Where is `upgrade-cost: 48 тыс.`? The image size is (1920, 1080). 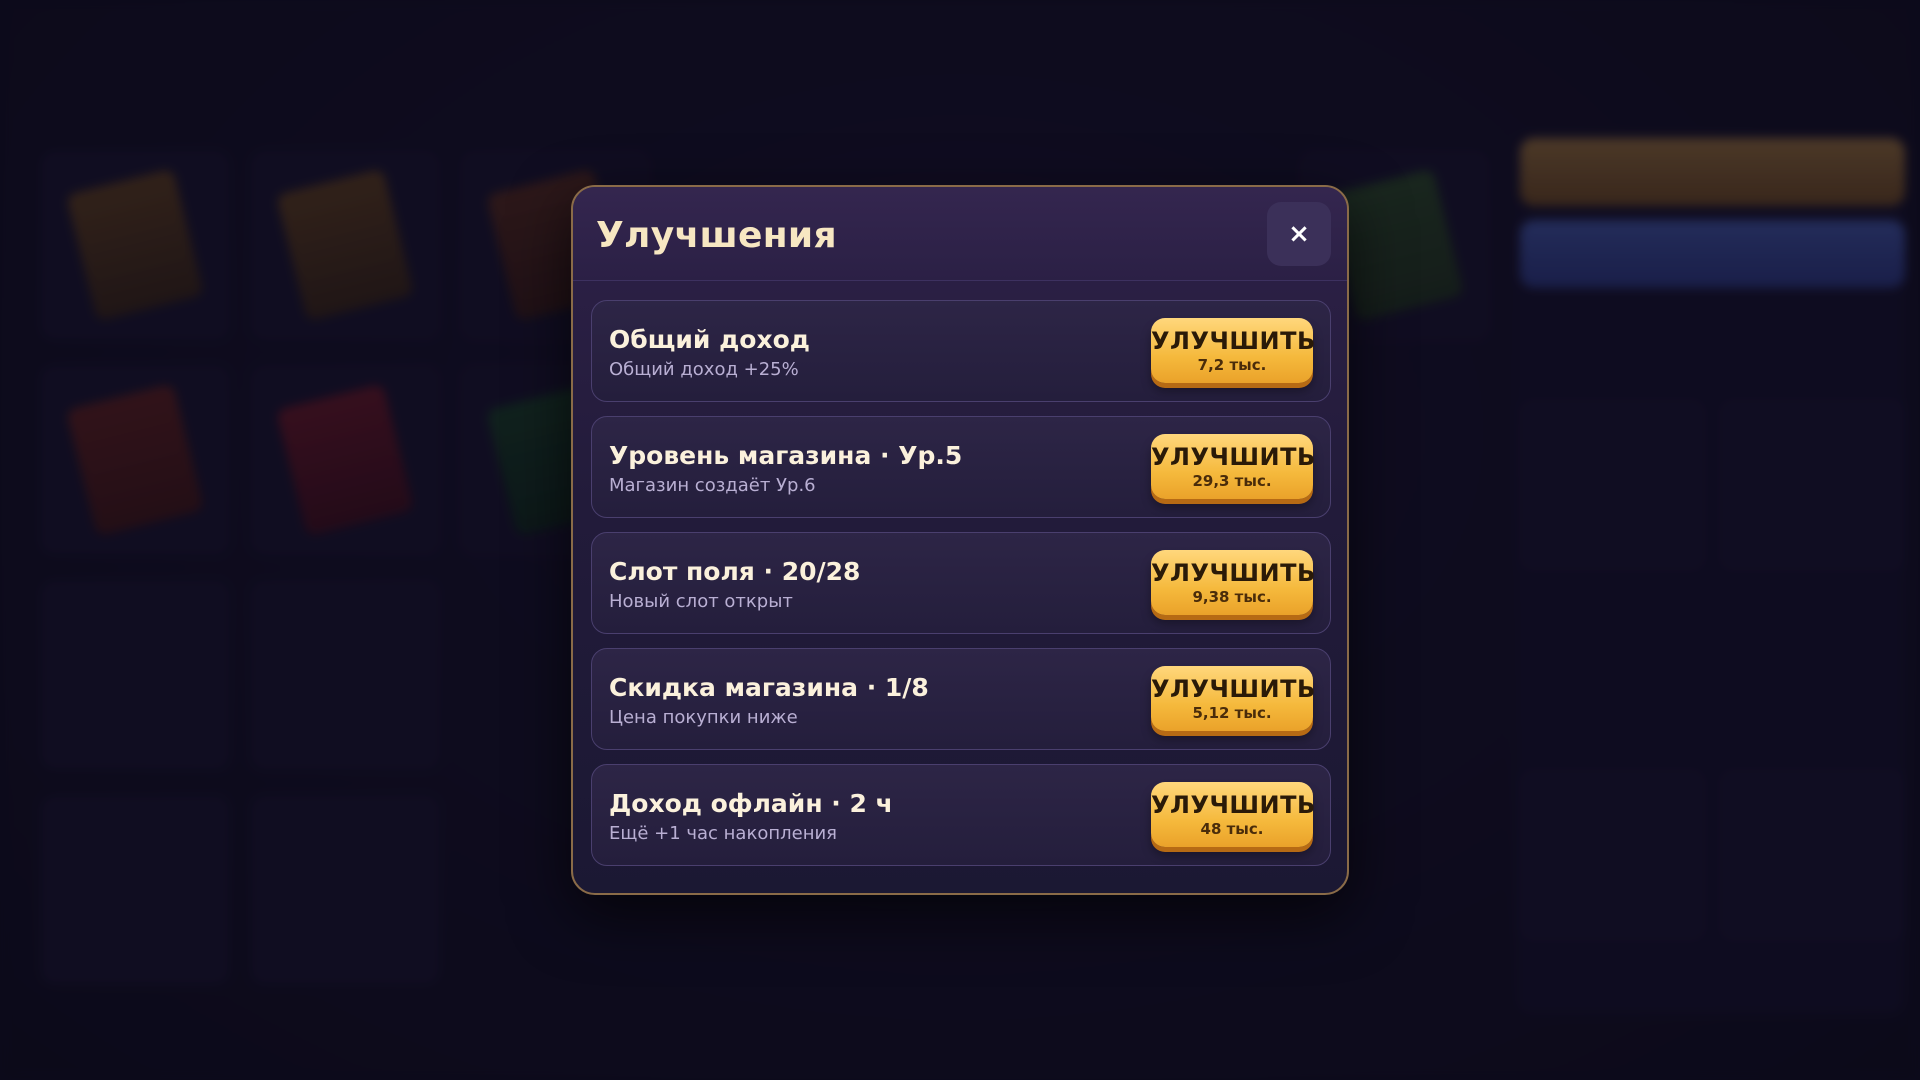
upgrade-cost: 48 тыс. is located at coordinates (1232, 829).